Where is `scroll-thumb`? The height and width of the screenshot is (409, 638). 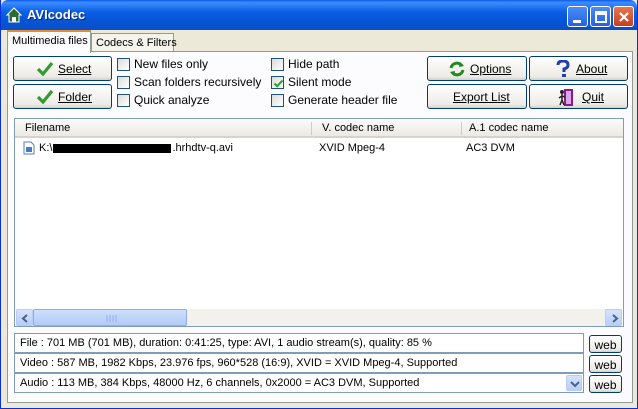
scroll-thumb is located at coordinates (110, 317).